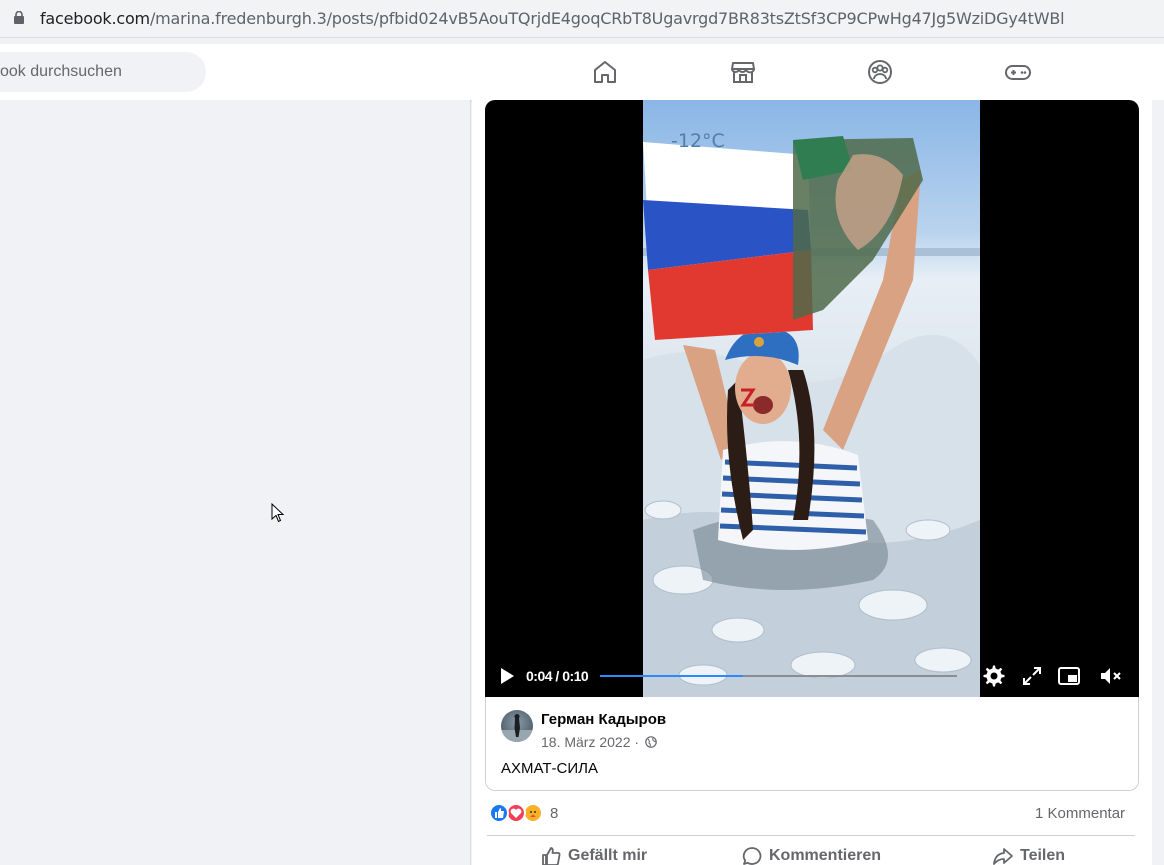 This screenshot has width=1164, height=865. What do you see at coordinates (95, 18) in the screenshot?
I see `url-domain: facebook.com` at bounding box center [95, 18].